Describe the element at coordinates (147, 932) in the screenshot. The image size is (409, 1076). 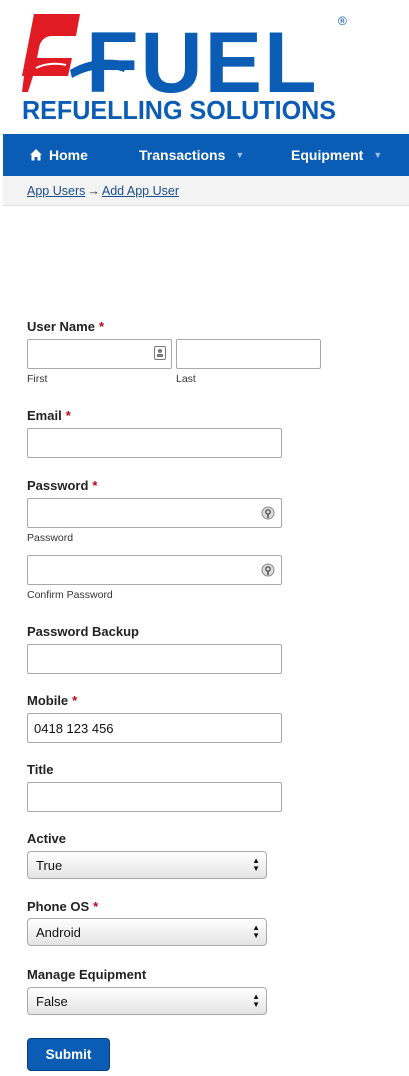
I see `phone-os-select: Android ▲ ▼` at that location.